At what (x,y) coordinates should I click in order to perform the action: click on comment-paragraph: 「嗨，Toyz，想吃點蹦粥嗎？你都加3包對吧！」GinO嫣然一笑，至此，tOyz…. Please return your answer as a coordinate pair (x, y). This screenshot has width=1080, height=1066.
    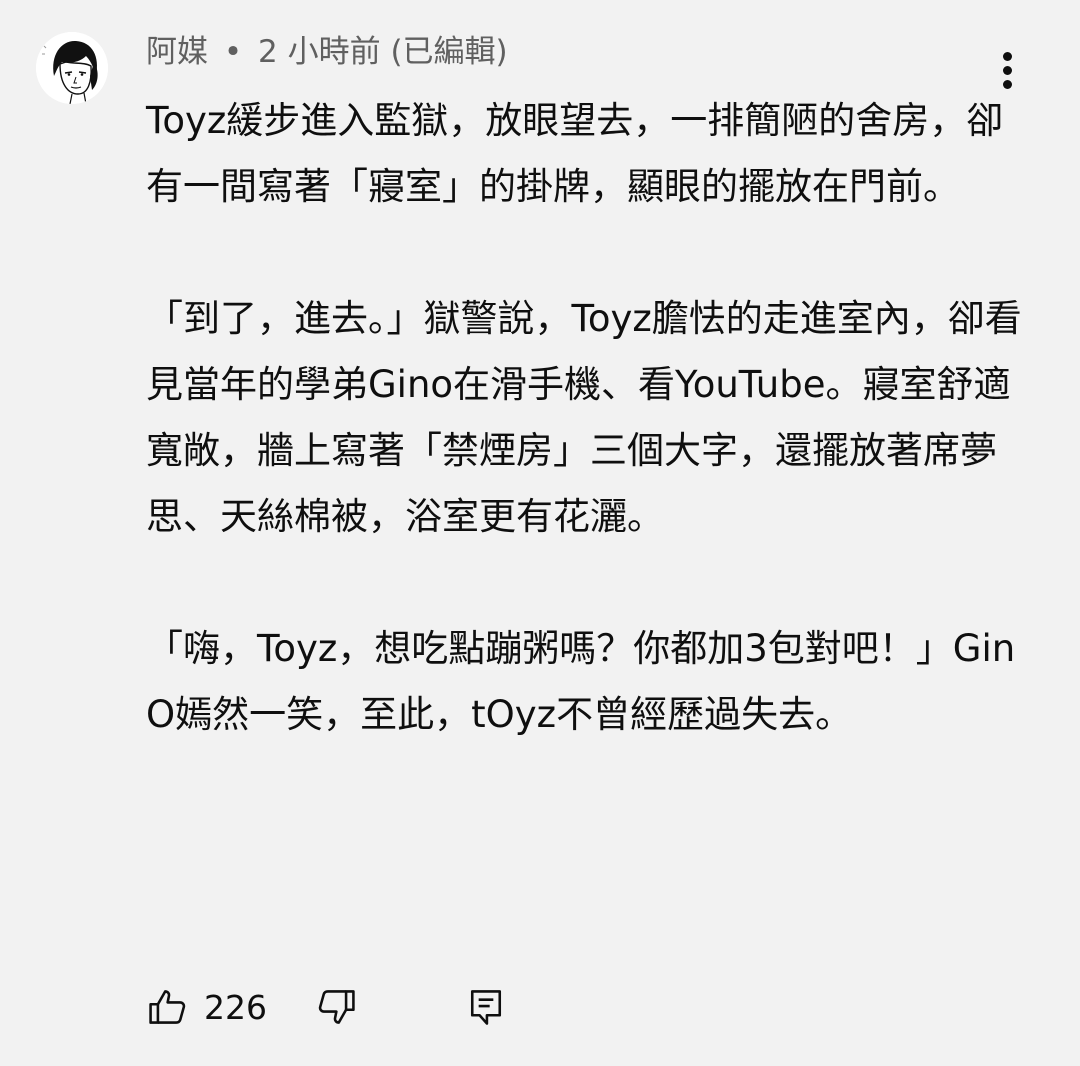
    Looking at the image, I should click on (581, 681).